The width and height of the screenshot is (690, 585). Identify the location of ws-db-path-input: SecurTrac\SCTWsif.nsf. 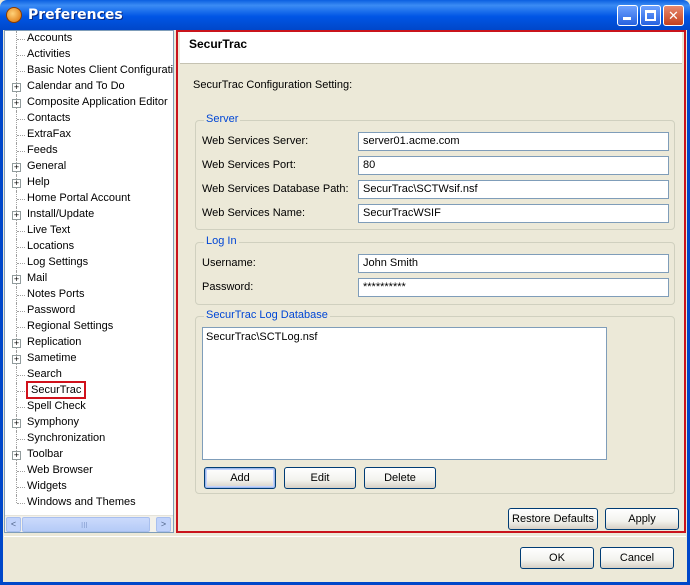
(513, 189).